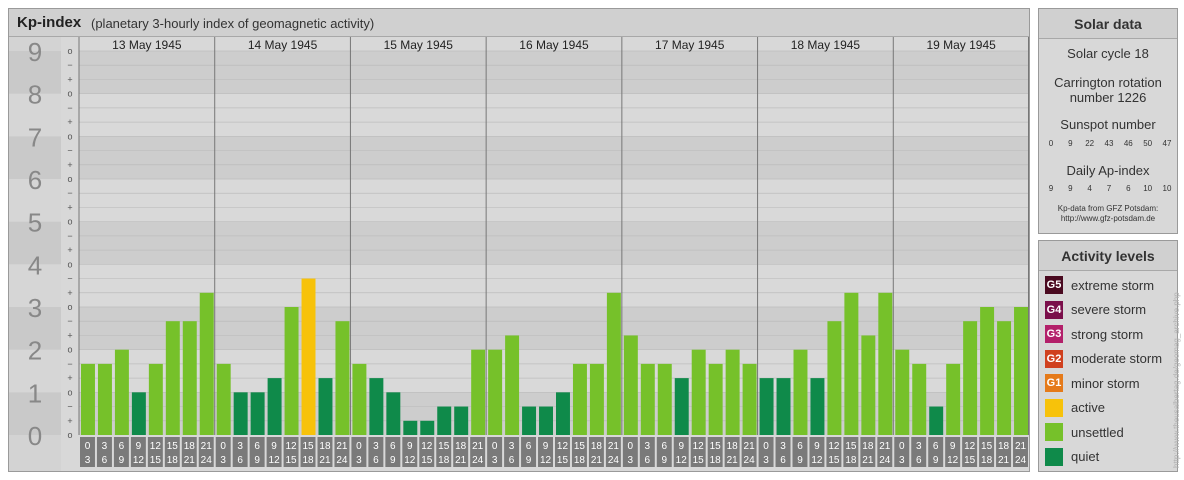  Describe the element at coordinates (1108, 256) in the screenshot. I see `activity-levels-title: Activity levels` at that location.